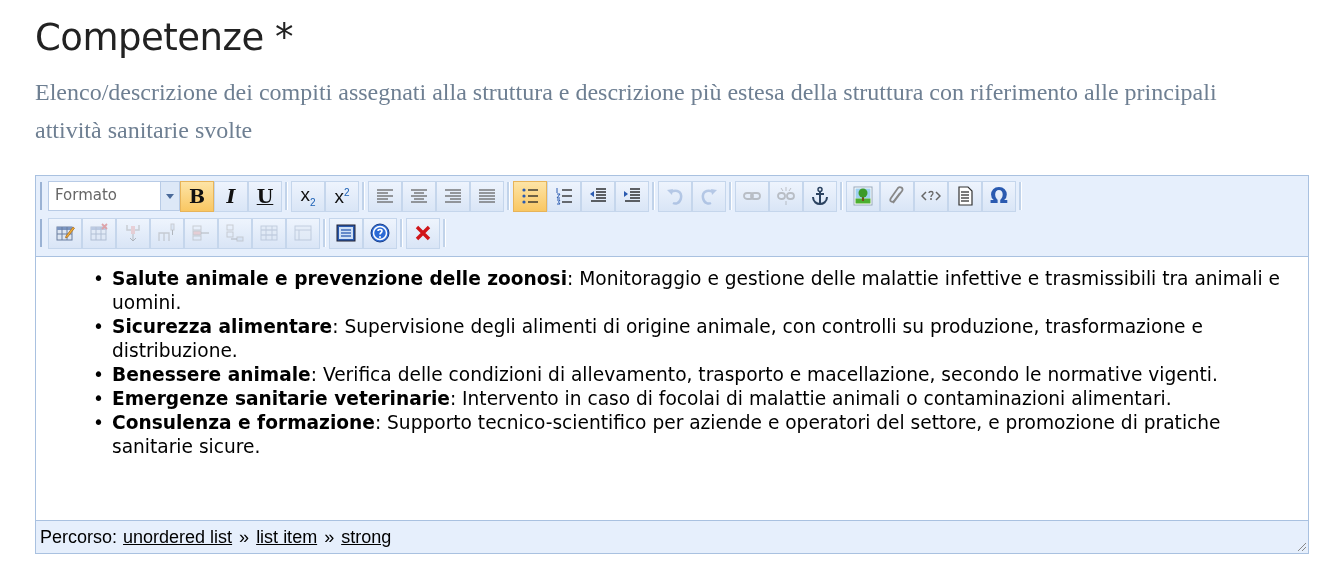  I want to click on numbered-list-icon, so click(564, 196).